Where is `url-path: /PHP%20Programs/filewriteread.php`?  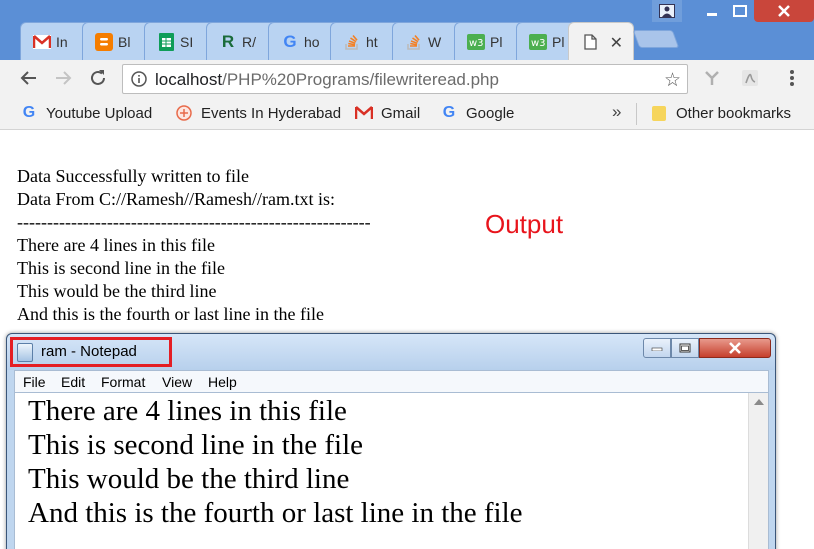
url-path: /PHP%20Programs/filewriteread.php is located at coordinates (360, 79).